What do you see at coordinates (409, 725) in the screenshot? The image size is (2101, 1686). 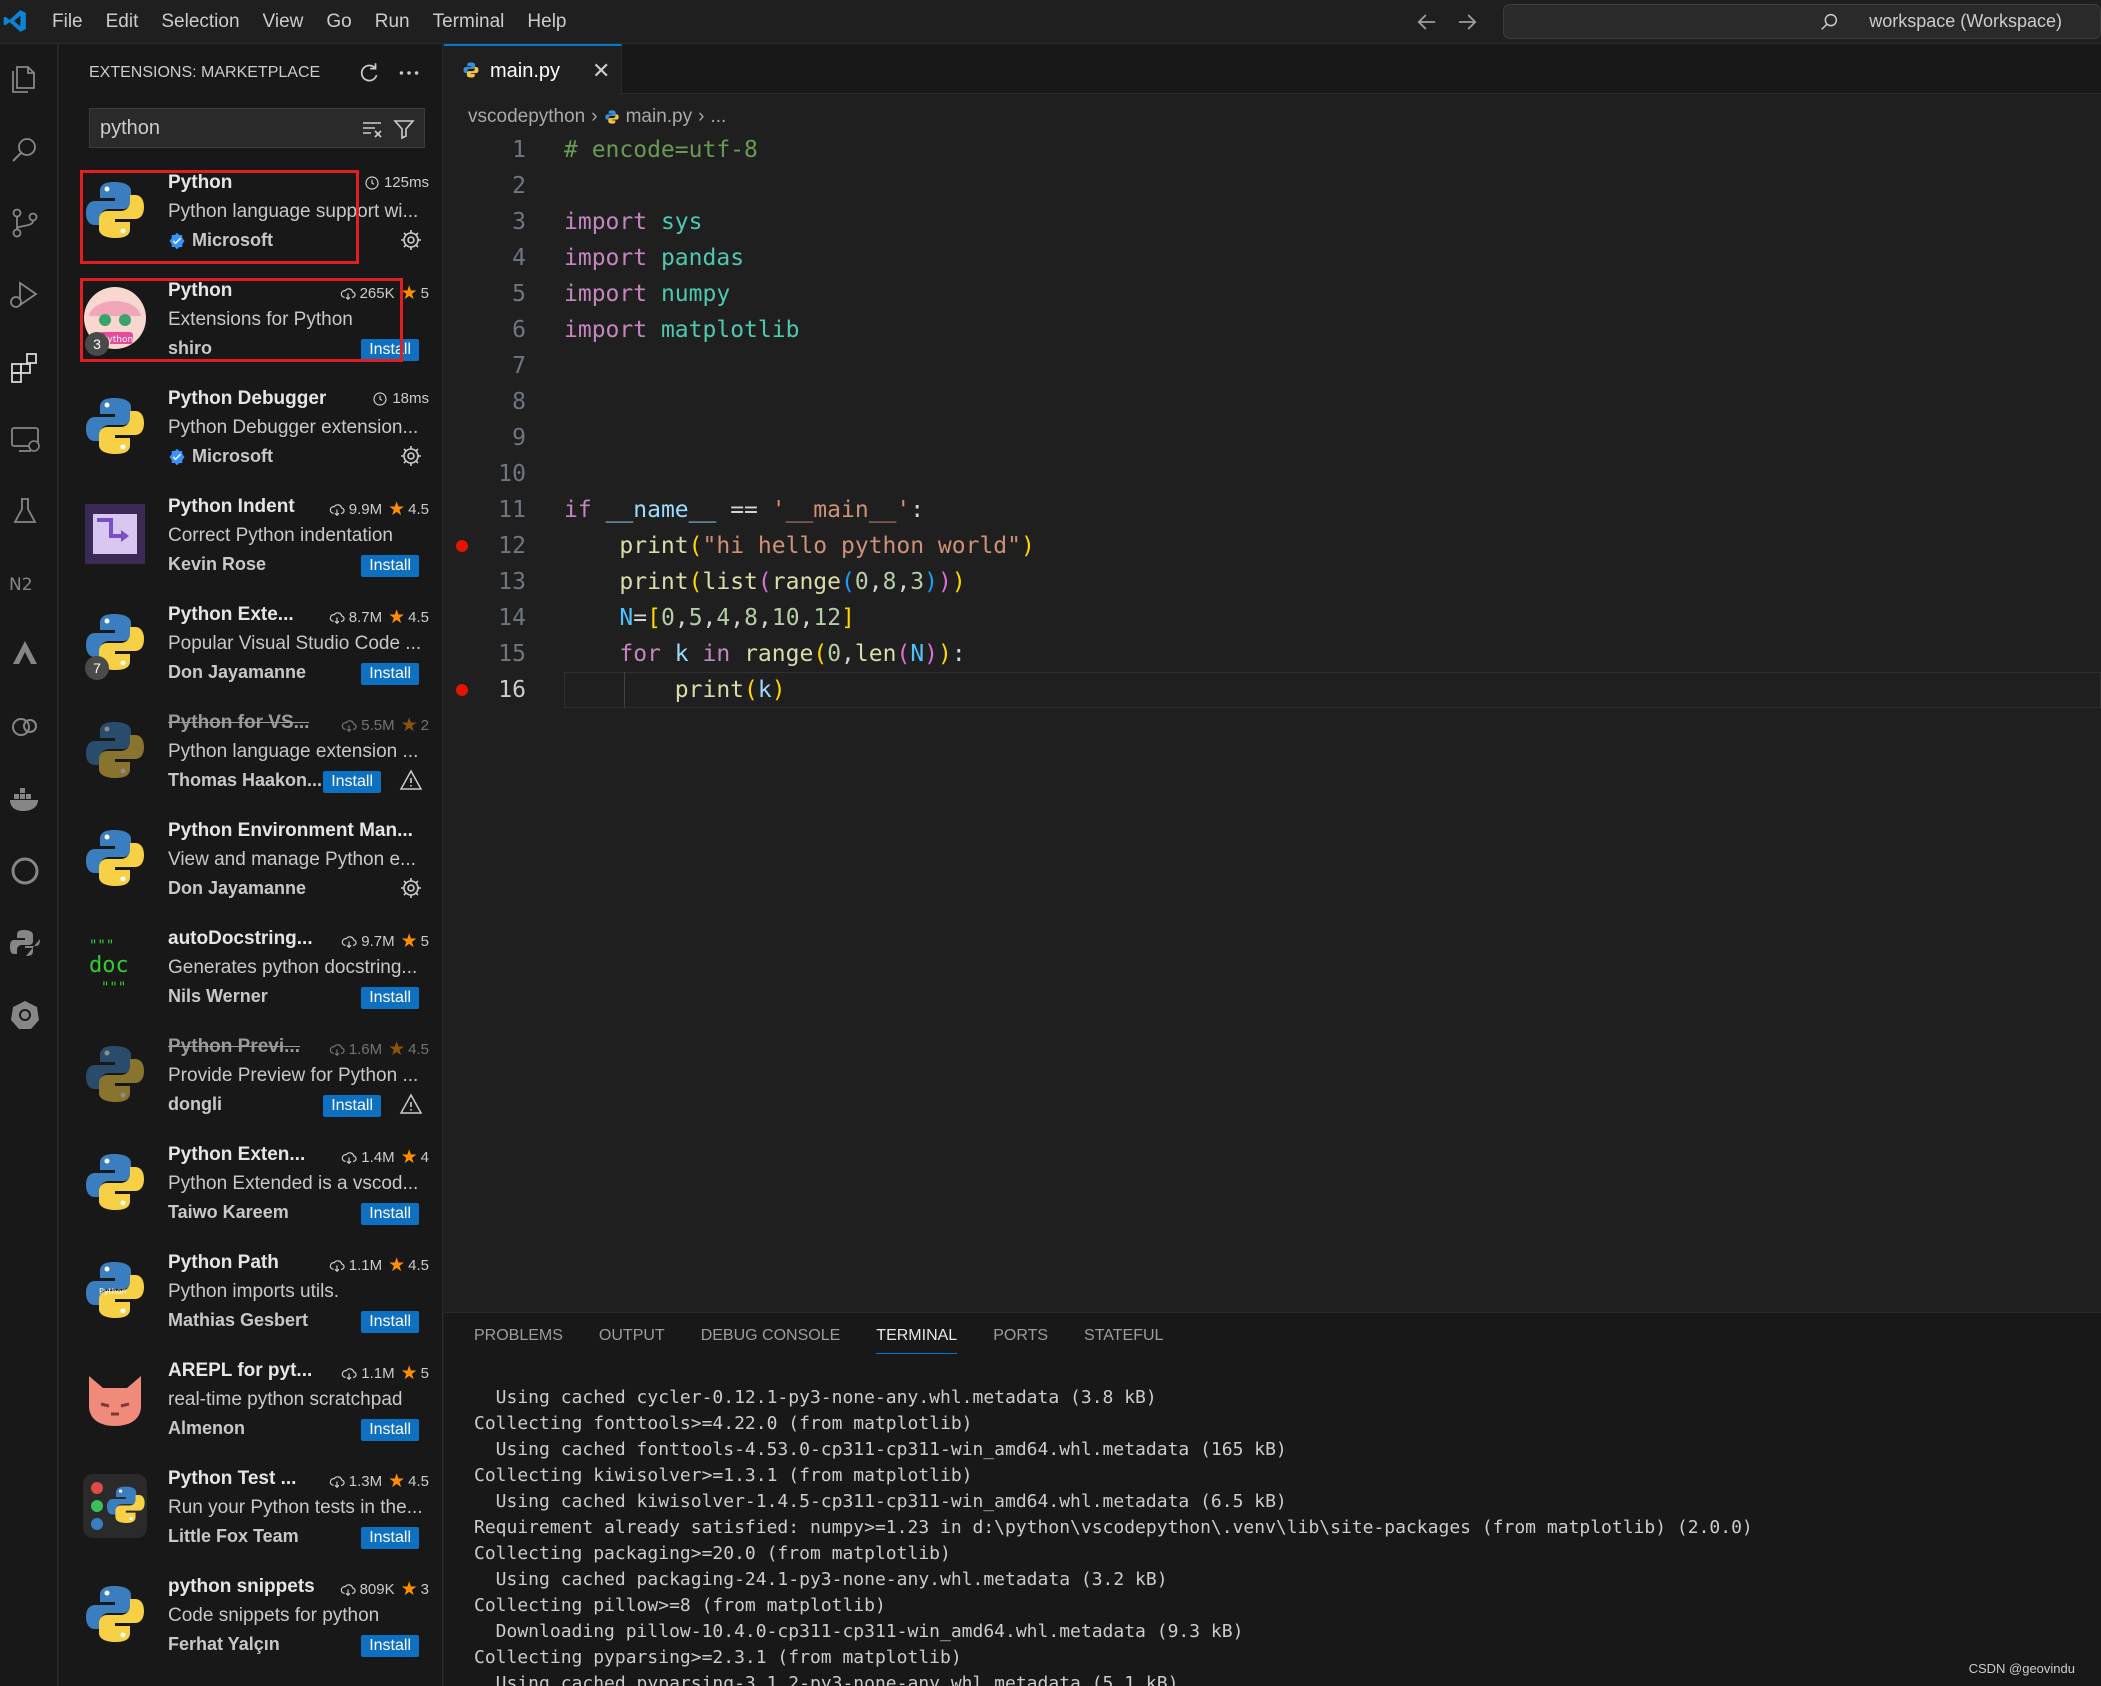 I see `star-icon: ★` at bounding box center [409, 725].